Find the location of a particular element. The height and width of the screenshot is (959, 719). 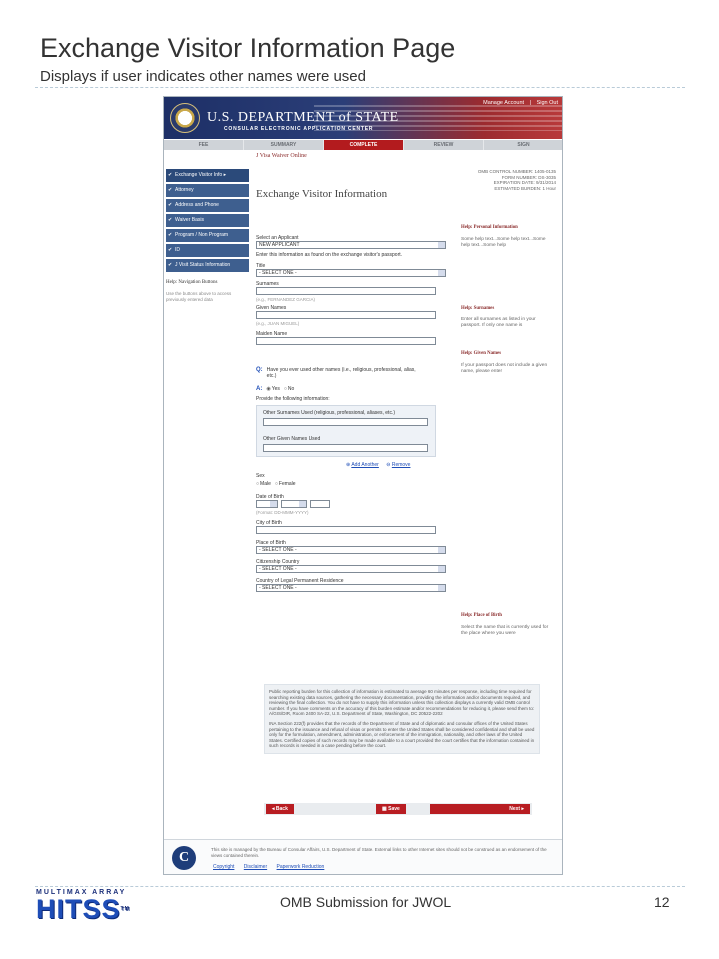

male-radio: ○ is located at coordinates (257, 484).